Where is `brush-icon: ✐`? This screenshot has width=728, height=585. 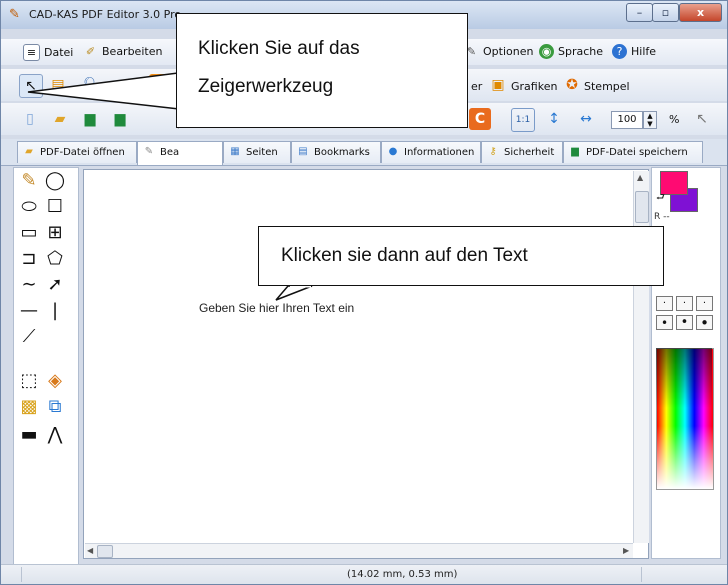 brush-icon: ✐ is located at coordinates (90, 51).